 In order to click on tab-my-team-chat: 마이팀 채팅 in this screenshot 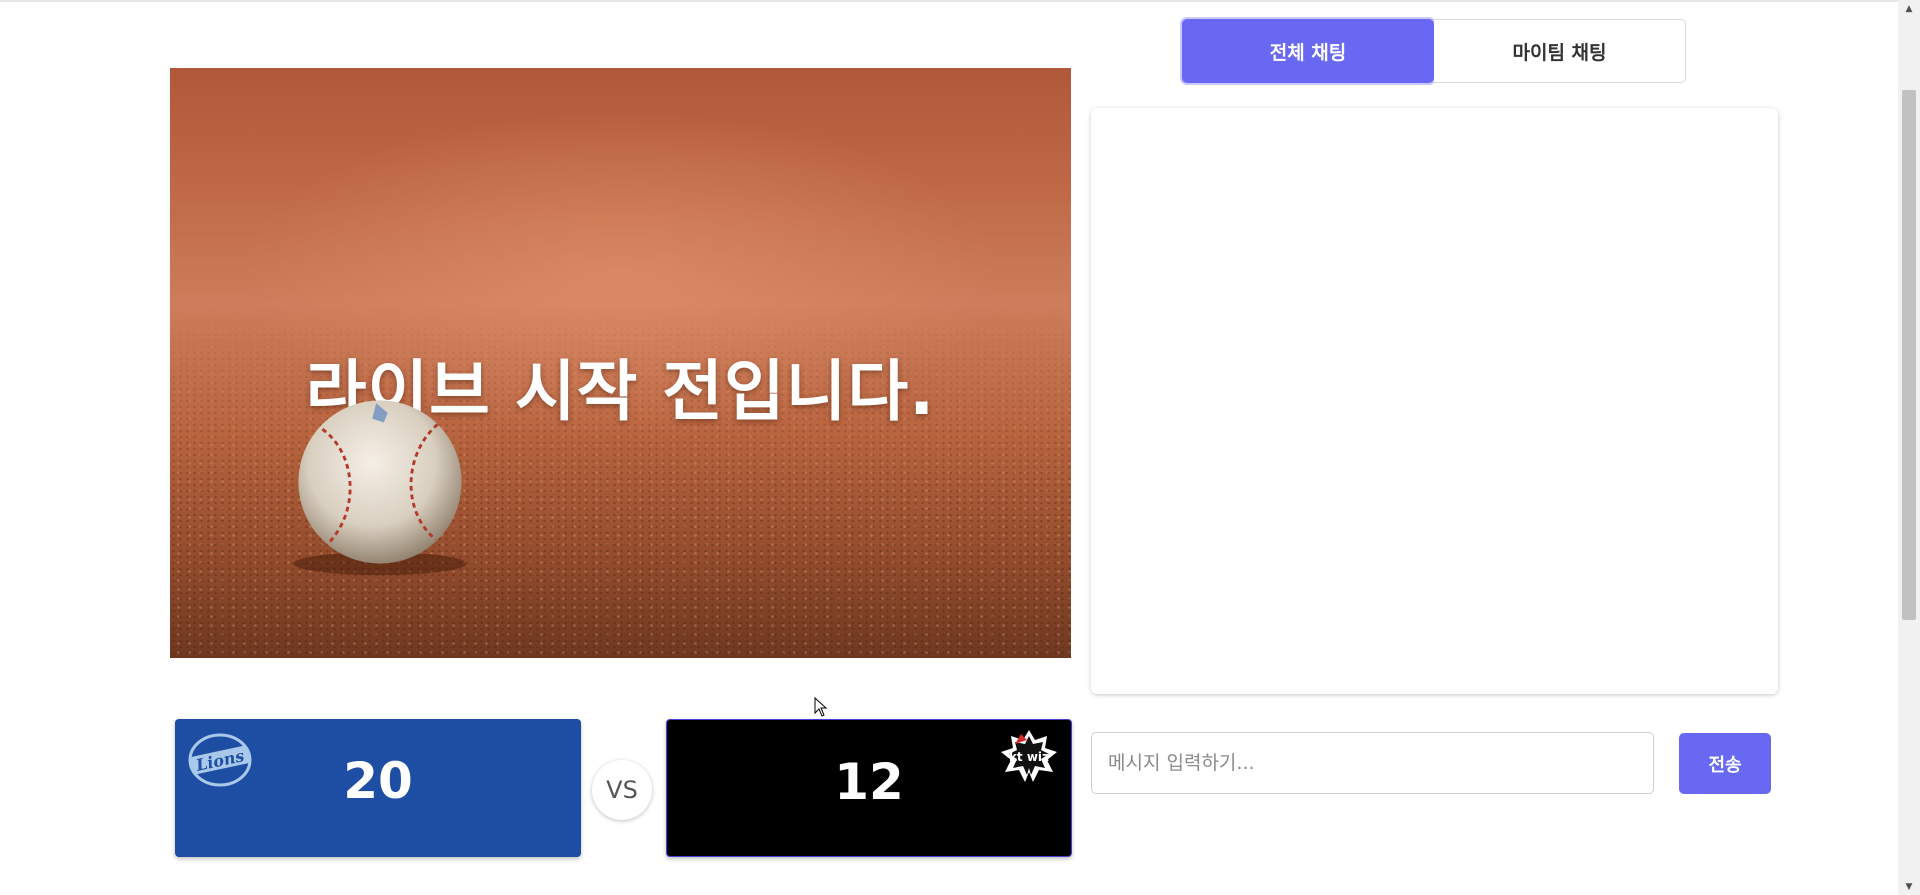, I will do `click(1560, 51)`.